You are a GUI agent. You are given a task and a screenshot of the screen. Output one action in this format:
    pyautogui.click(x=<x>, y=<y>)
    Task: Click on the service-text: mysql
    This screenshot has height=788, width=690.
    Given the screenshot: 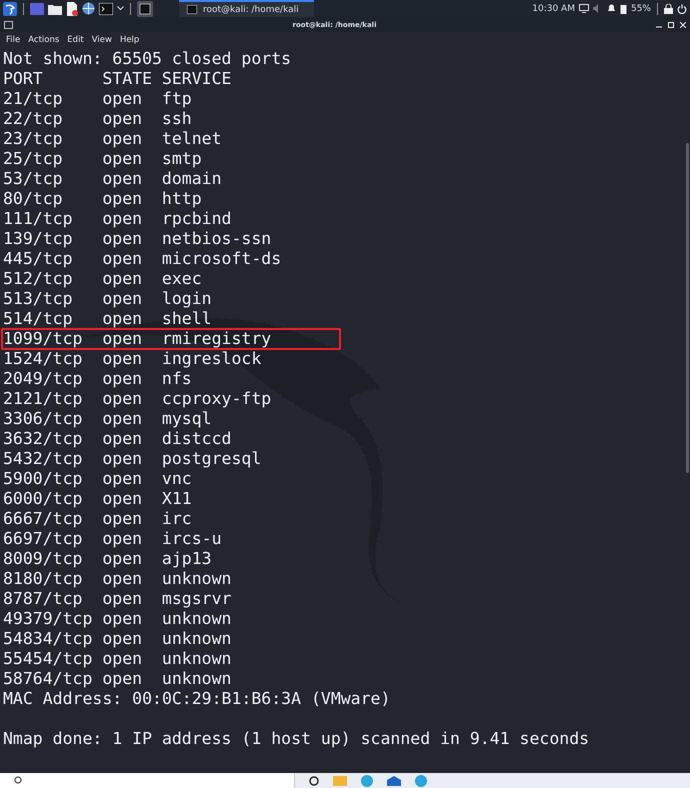 What is the action you would take?
    pyautogui.click(x=187, y=419)
    